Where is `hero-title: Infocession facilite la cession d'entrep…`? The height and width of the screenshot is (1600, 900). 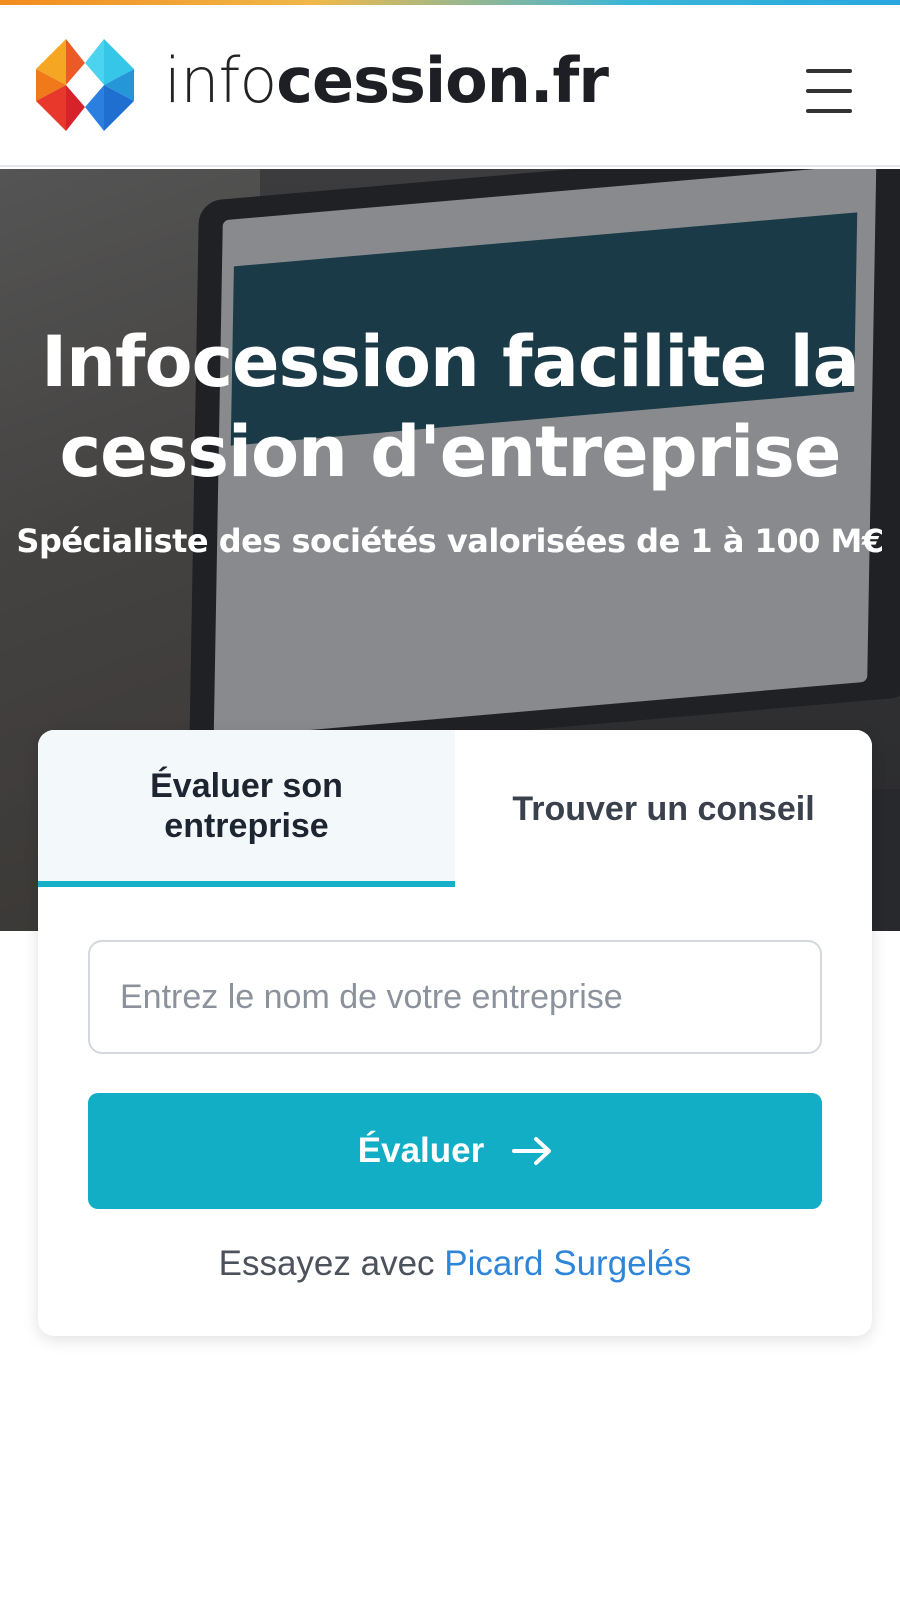 hero-title: Infocession facilite la cession d'entrep… is located at coordinates (450, 407).